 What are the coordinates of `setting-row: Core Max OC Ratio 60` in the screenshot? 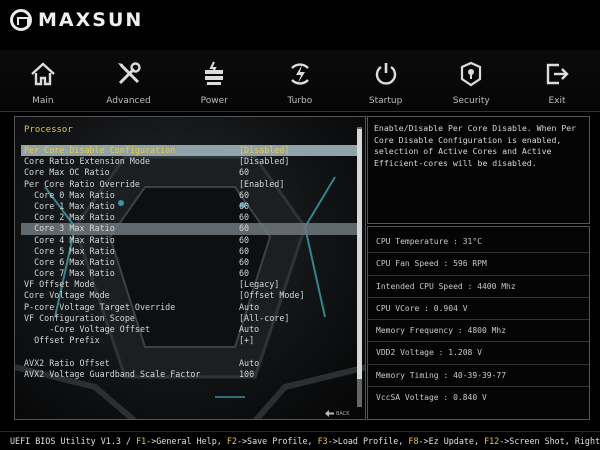 It's located at (189, 172).